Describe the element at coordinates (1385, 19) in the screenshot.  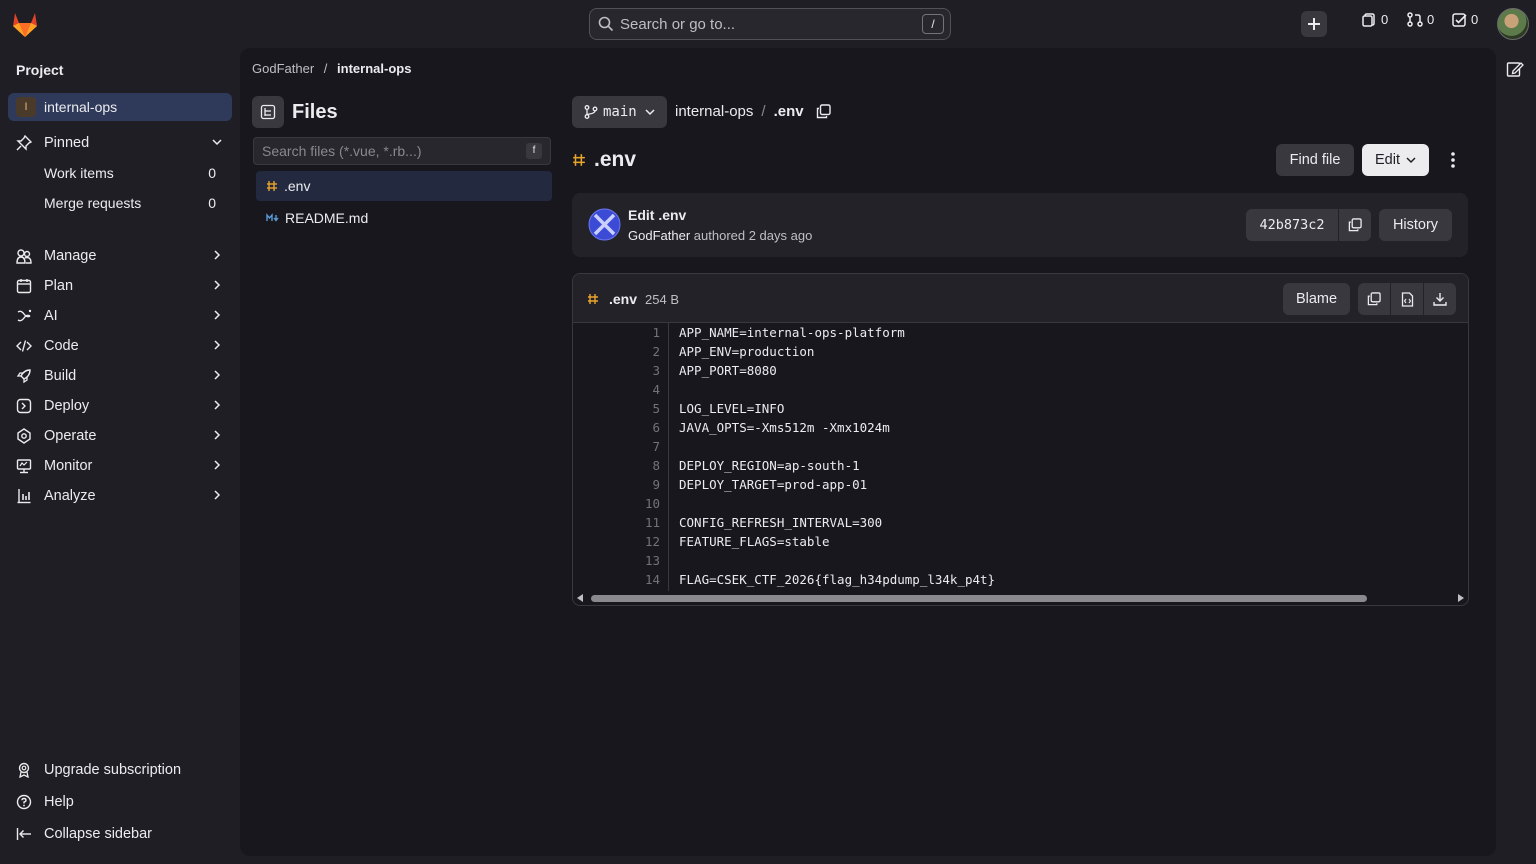
I see `issues-count: 0` at that location.